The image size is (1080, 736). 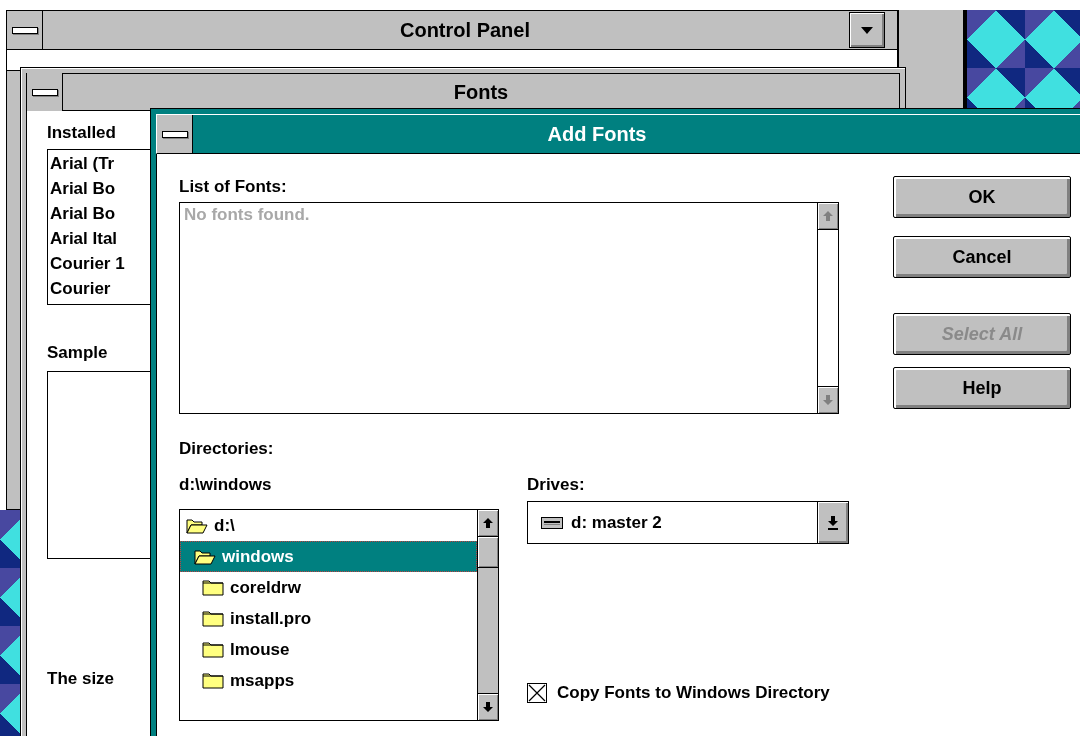 What do you see at coordinates (465, 29) in the screenshot?
I see `window-title: Control Panel` at bounding box center [465, 29].